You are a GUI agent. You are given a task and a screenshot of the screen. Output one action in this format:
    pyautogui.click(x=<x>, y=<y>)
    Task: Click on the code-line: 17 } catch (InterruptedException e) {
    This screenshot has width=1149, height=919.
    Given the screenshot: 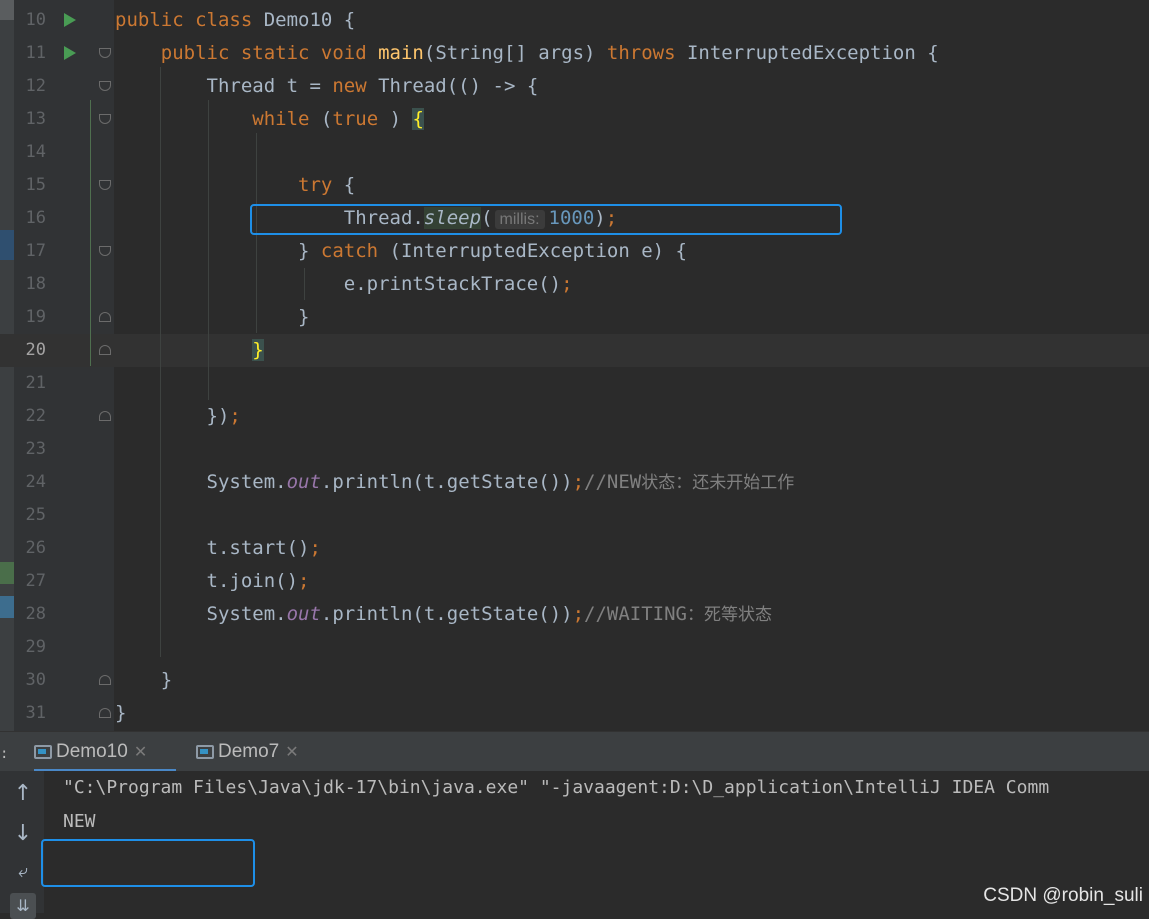 What is the action you would take?
    pyautogui.click(x=574, y=251)
    